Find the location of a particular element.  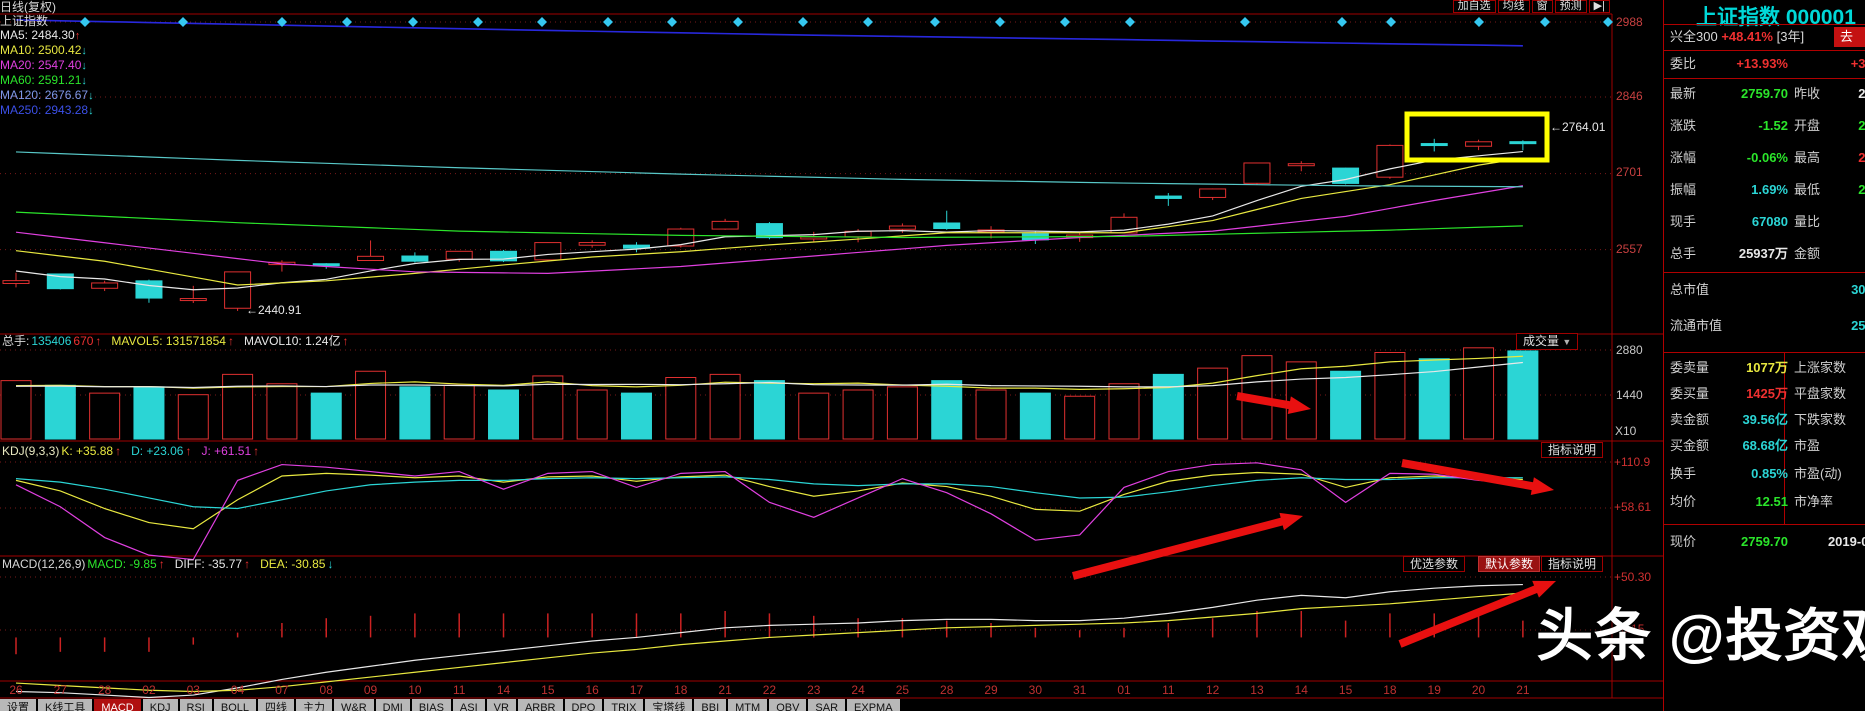

volume-axis-label: 2880 is located at coordinates (1629, 350).